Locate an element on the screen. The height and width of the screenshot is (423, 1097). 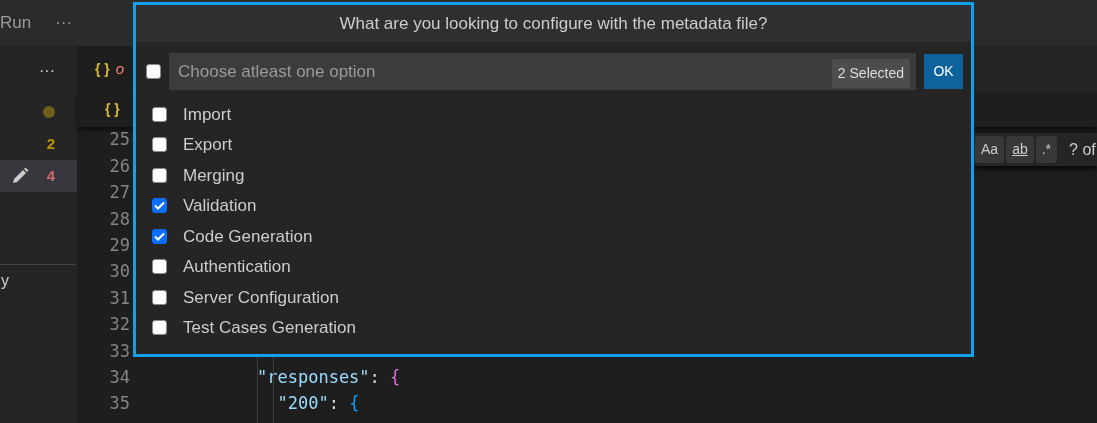
match-count: ? of is located at coordinates (1082, 149).